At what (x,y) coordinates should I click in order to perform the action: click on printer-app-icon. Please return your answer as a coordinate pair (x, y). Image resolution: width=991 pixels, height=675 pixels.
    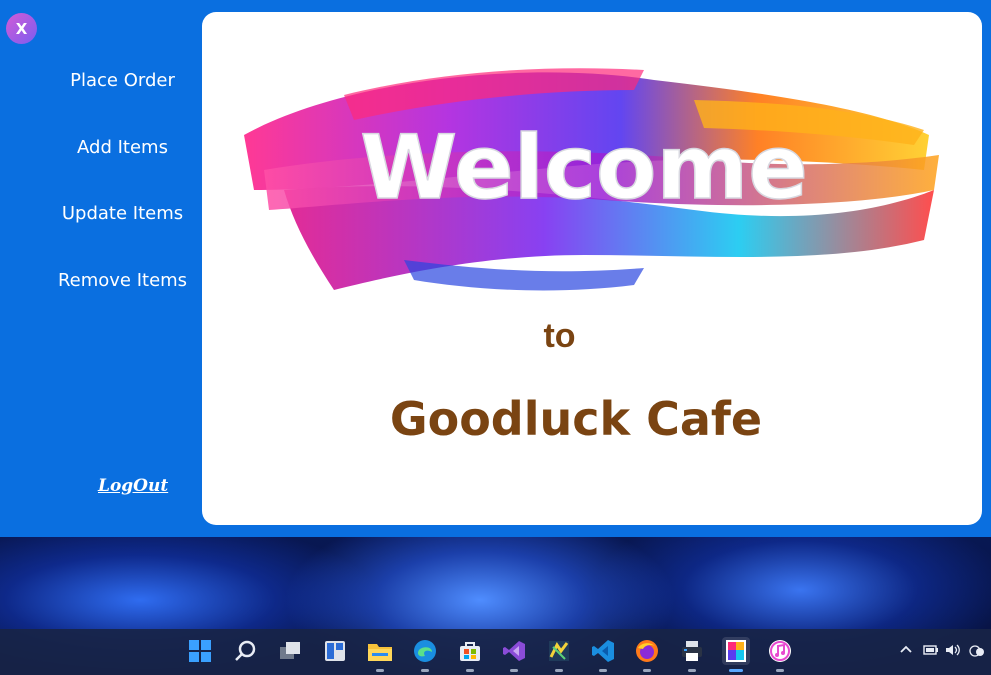
    Looking at the image, I should click on (692, 654).